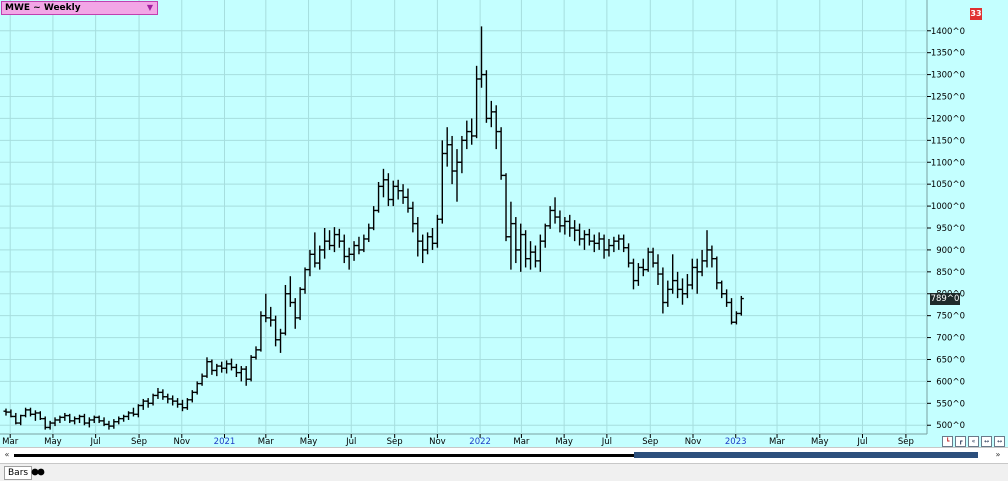  What do you see at coordinates (18, 473) in the screenshot?
I see `chart-type-label: Bars` at bounding box center [18, 473].